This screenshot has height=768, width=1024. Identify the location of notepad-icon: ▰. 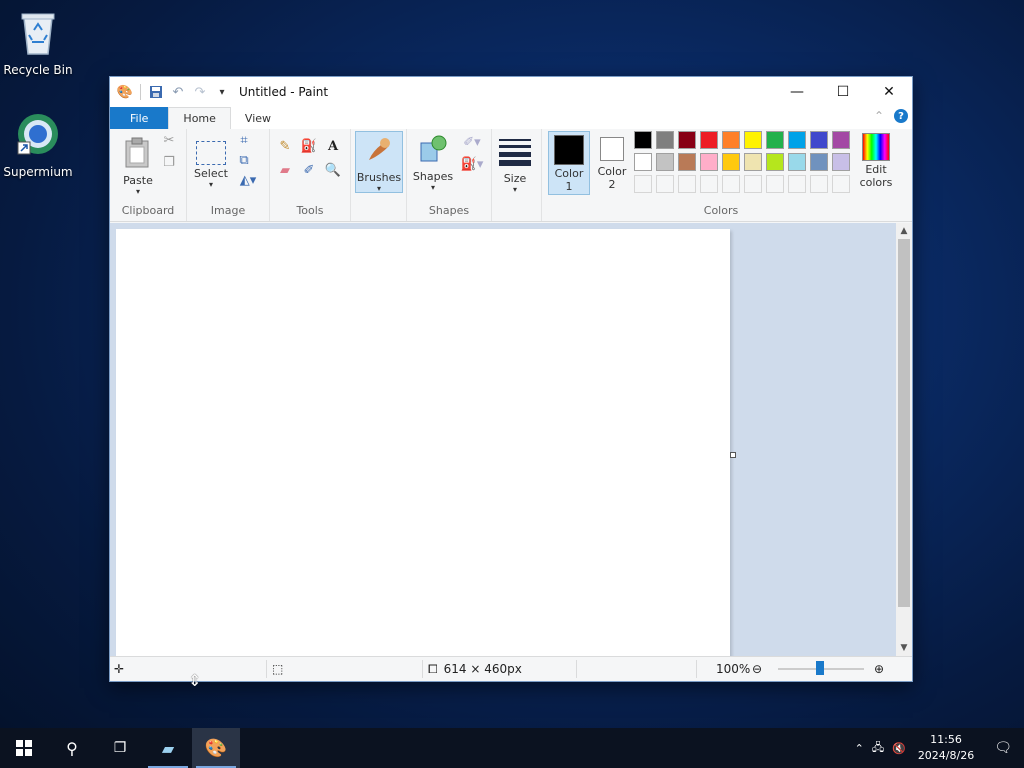
(168, 748).